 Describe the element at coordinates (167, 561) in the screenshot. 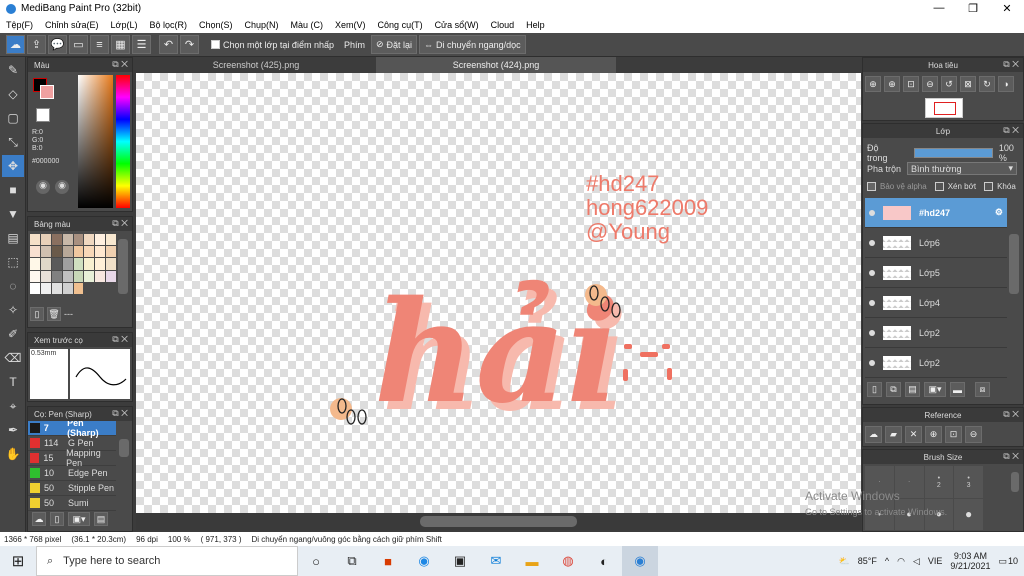

I see `taskbar-search-box: ⌕ Type here to search` at that location.